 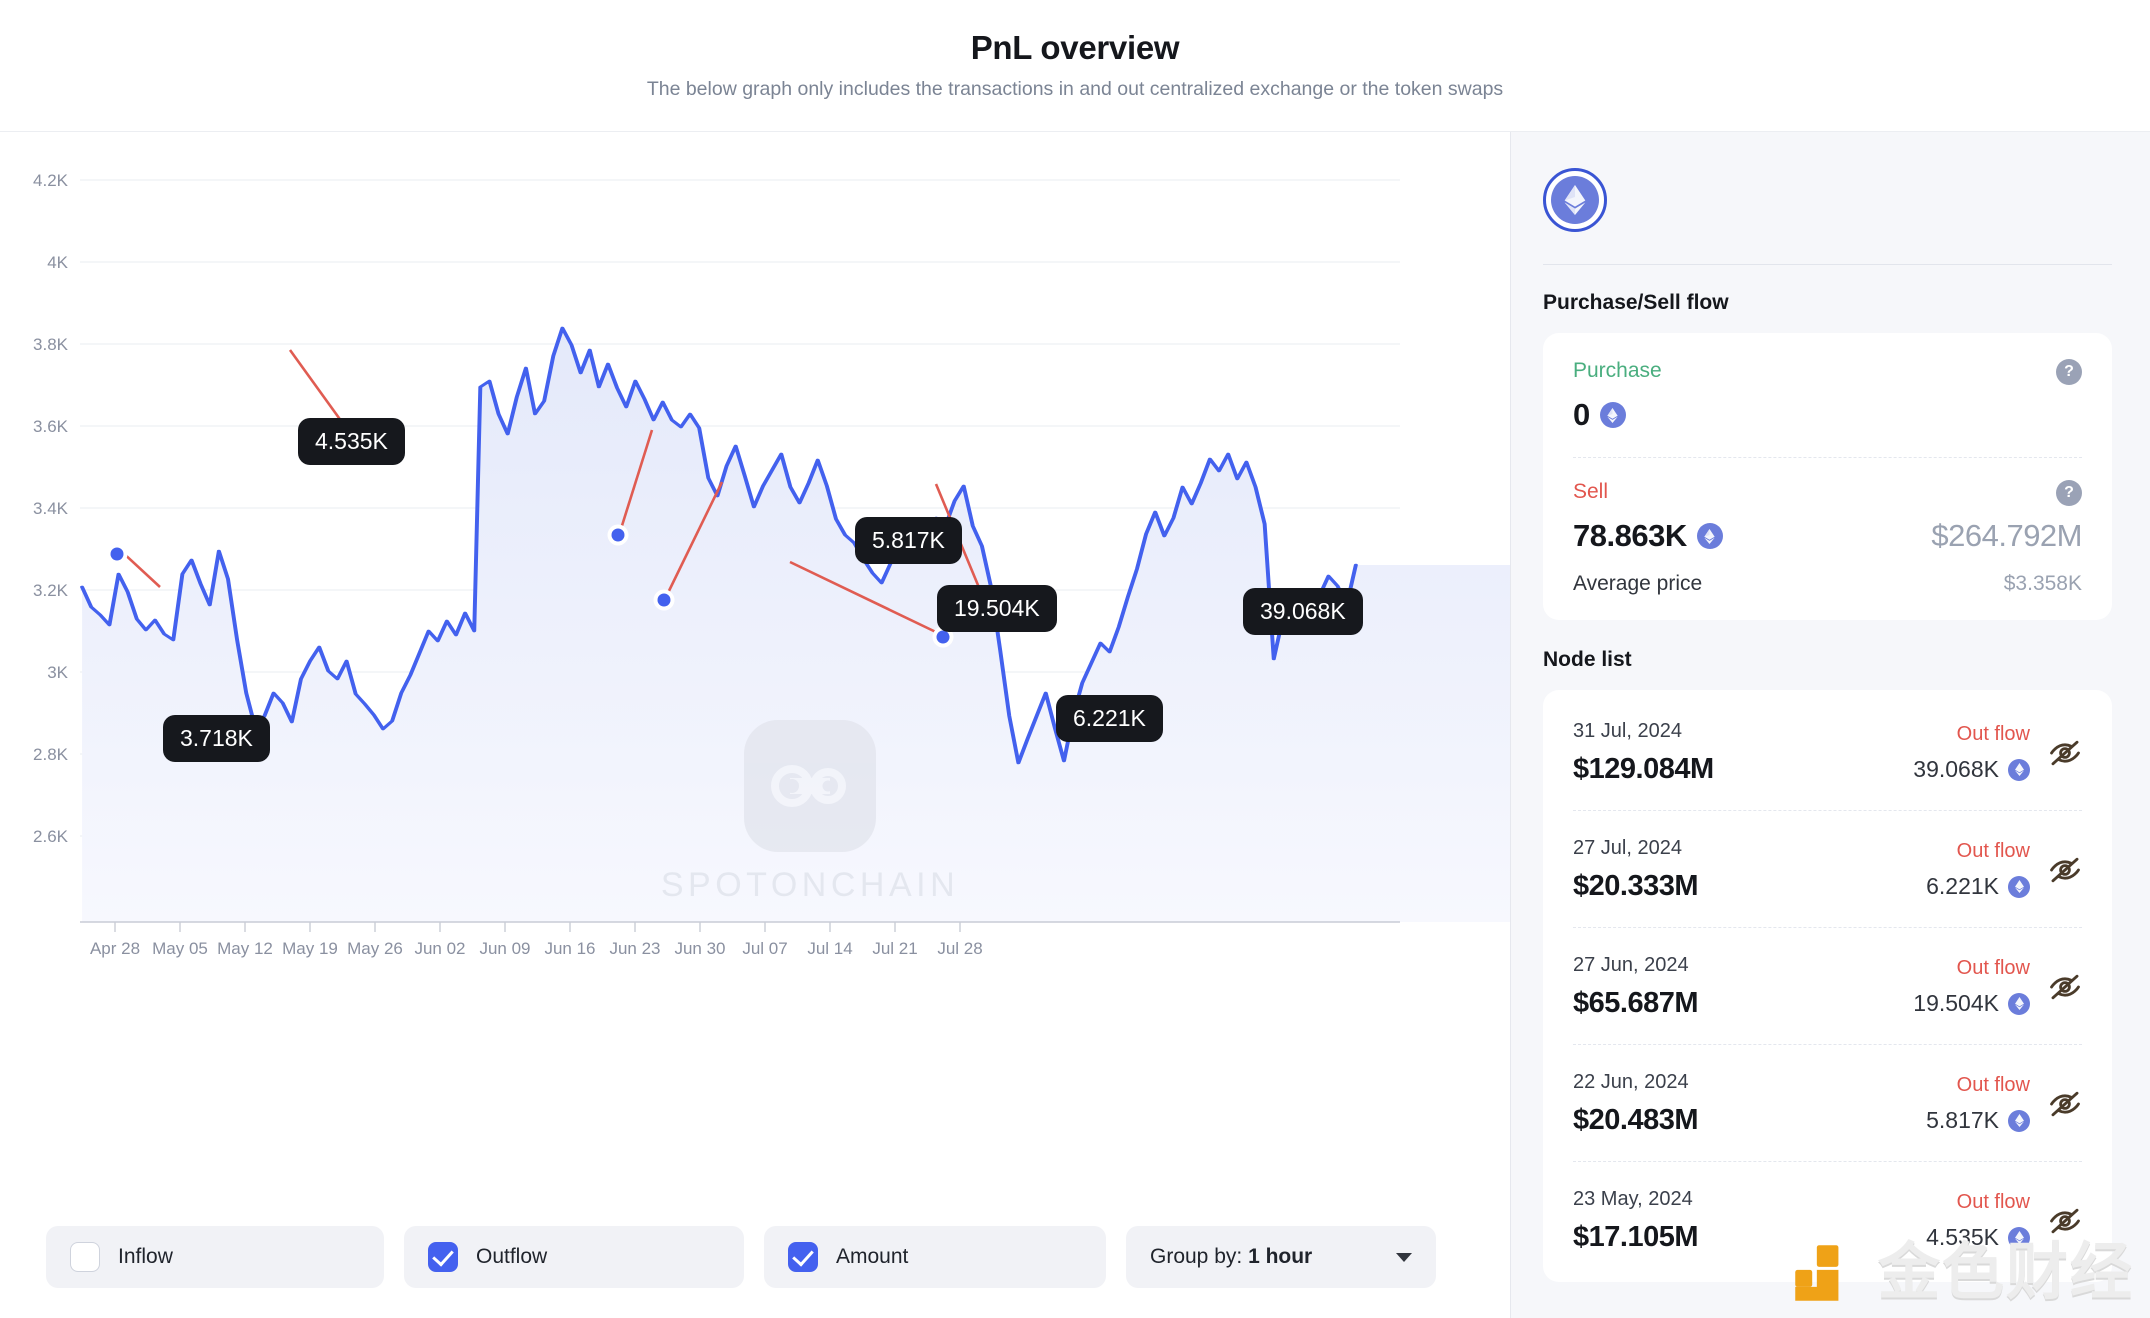 I want to click on chart-annotation-tooltip-3718k: 3.718K, so click(x=216, y=738).